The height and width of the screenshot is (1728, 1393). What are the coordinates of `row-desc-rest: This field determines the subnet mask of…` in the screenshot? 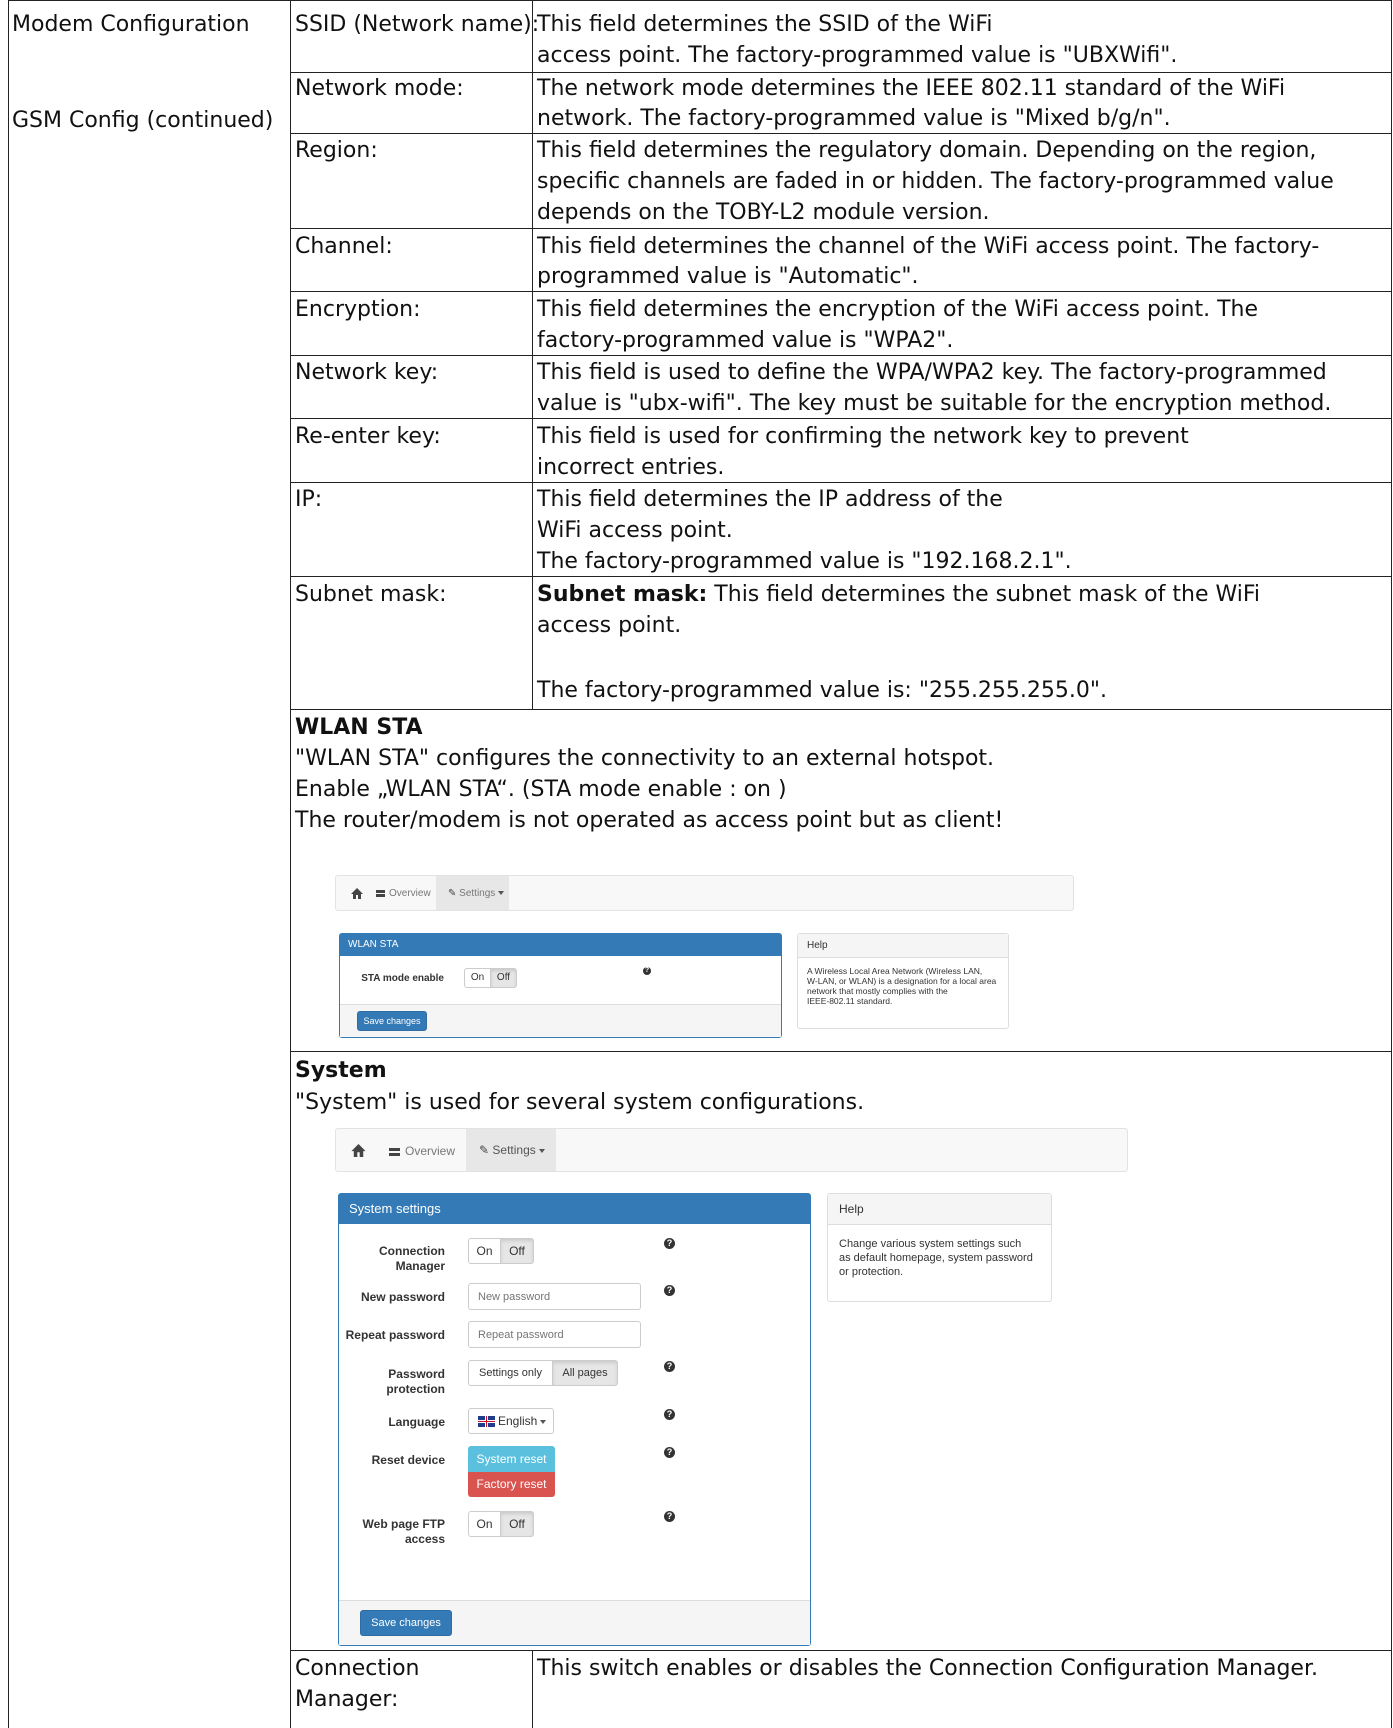 It's located at (984, 594).